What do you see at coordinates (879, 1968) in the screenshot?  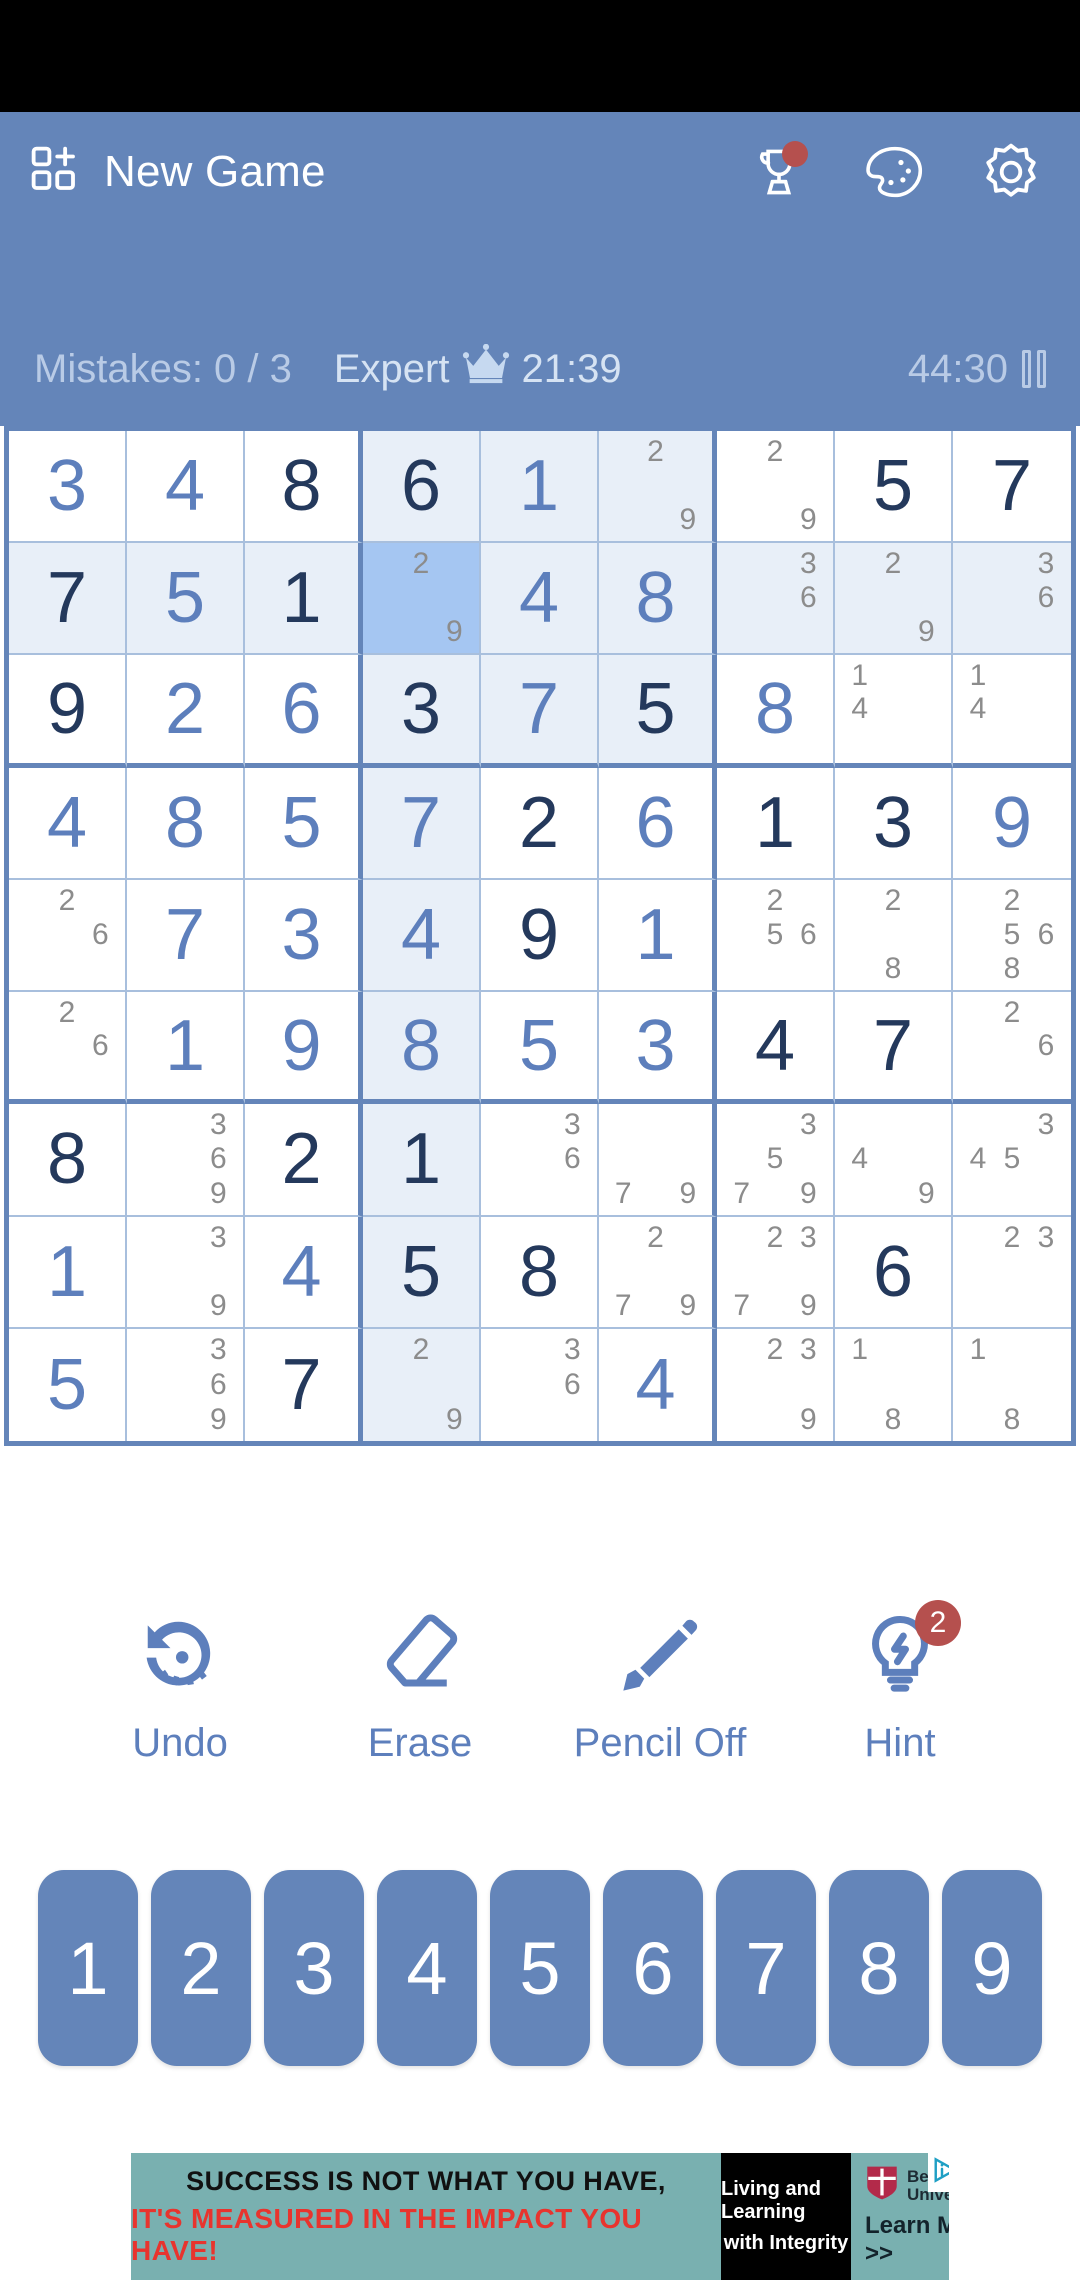 I see `numpad-key-8: 8` at bounding box center [879, 1968].